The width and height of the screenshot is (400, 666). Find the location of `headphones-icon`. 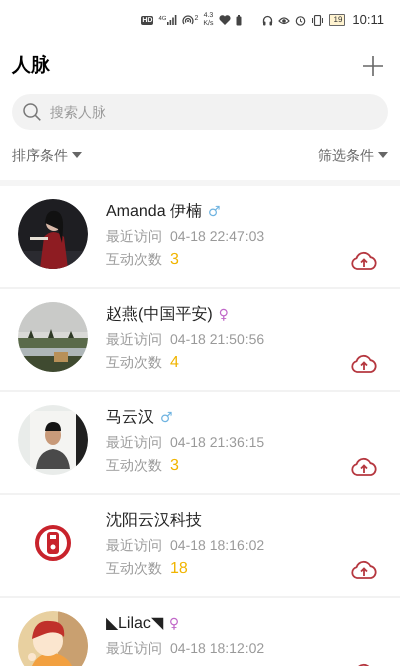

headphones-icon is located at coordinates (267, 20).